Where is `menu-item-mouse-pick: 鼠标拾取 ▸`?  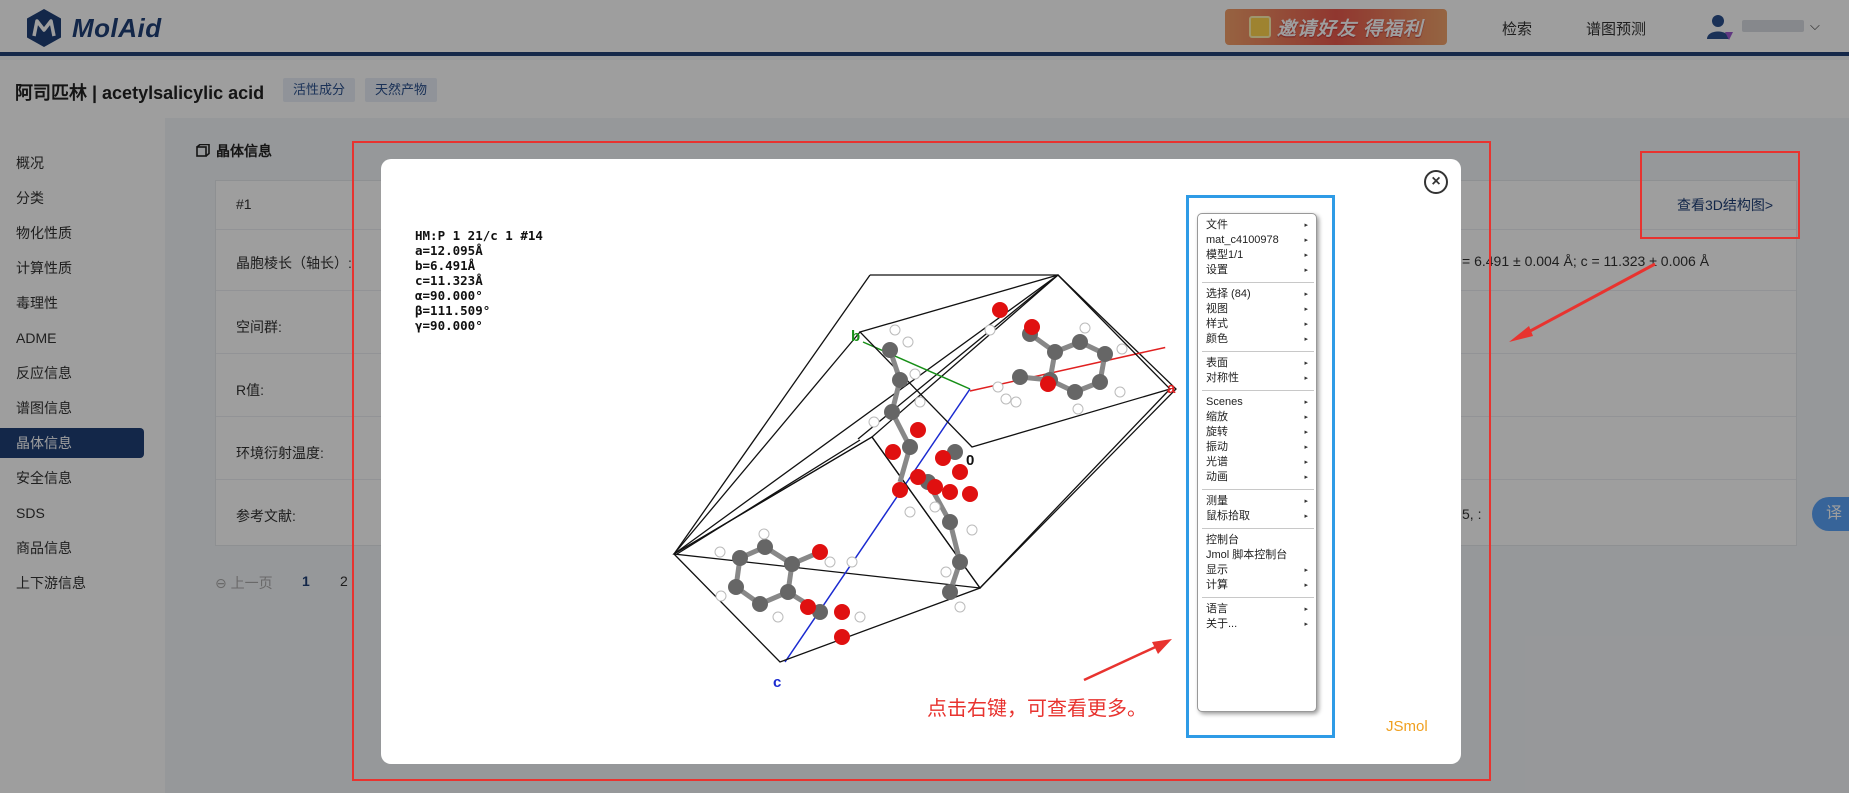
menu-item-mouse-pick: 鼠标拾取 ▸ is located at coordinates (1260, 516).